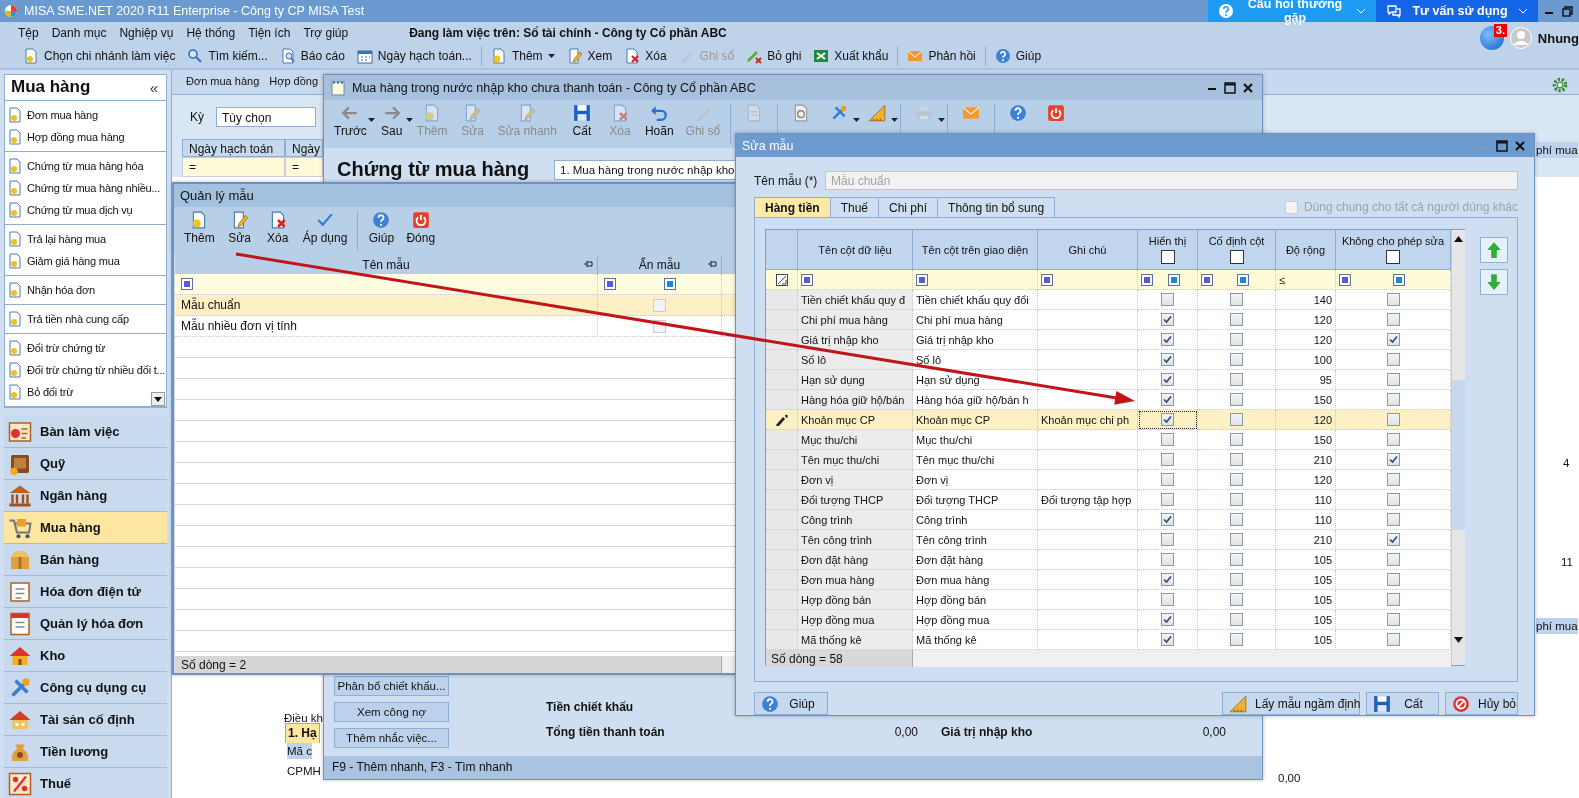 This screenshot has height=798, width=1579. Describe the element at coordinates (85, 114) in the screenshot. I see `sidebar-item: Đơn mua hàng` at that location.